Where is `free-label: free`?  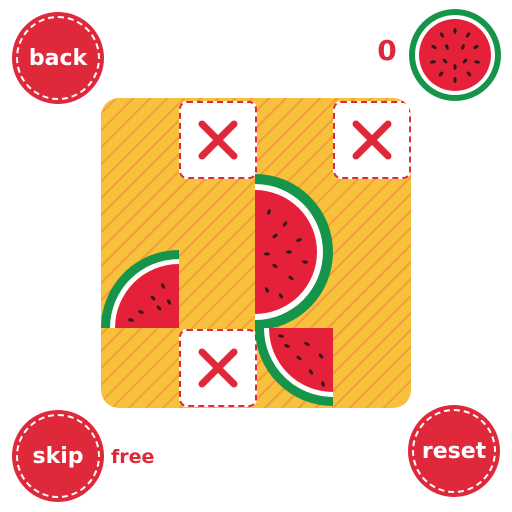
free-label: free is located at coordinates (133, 457).